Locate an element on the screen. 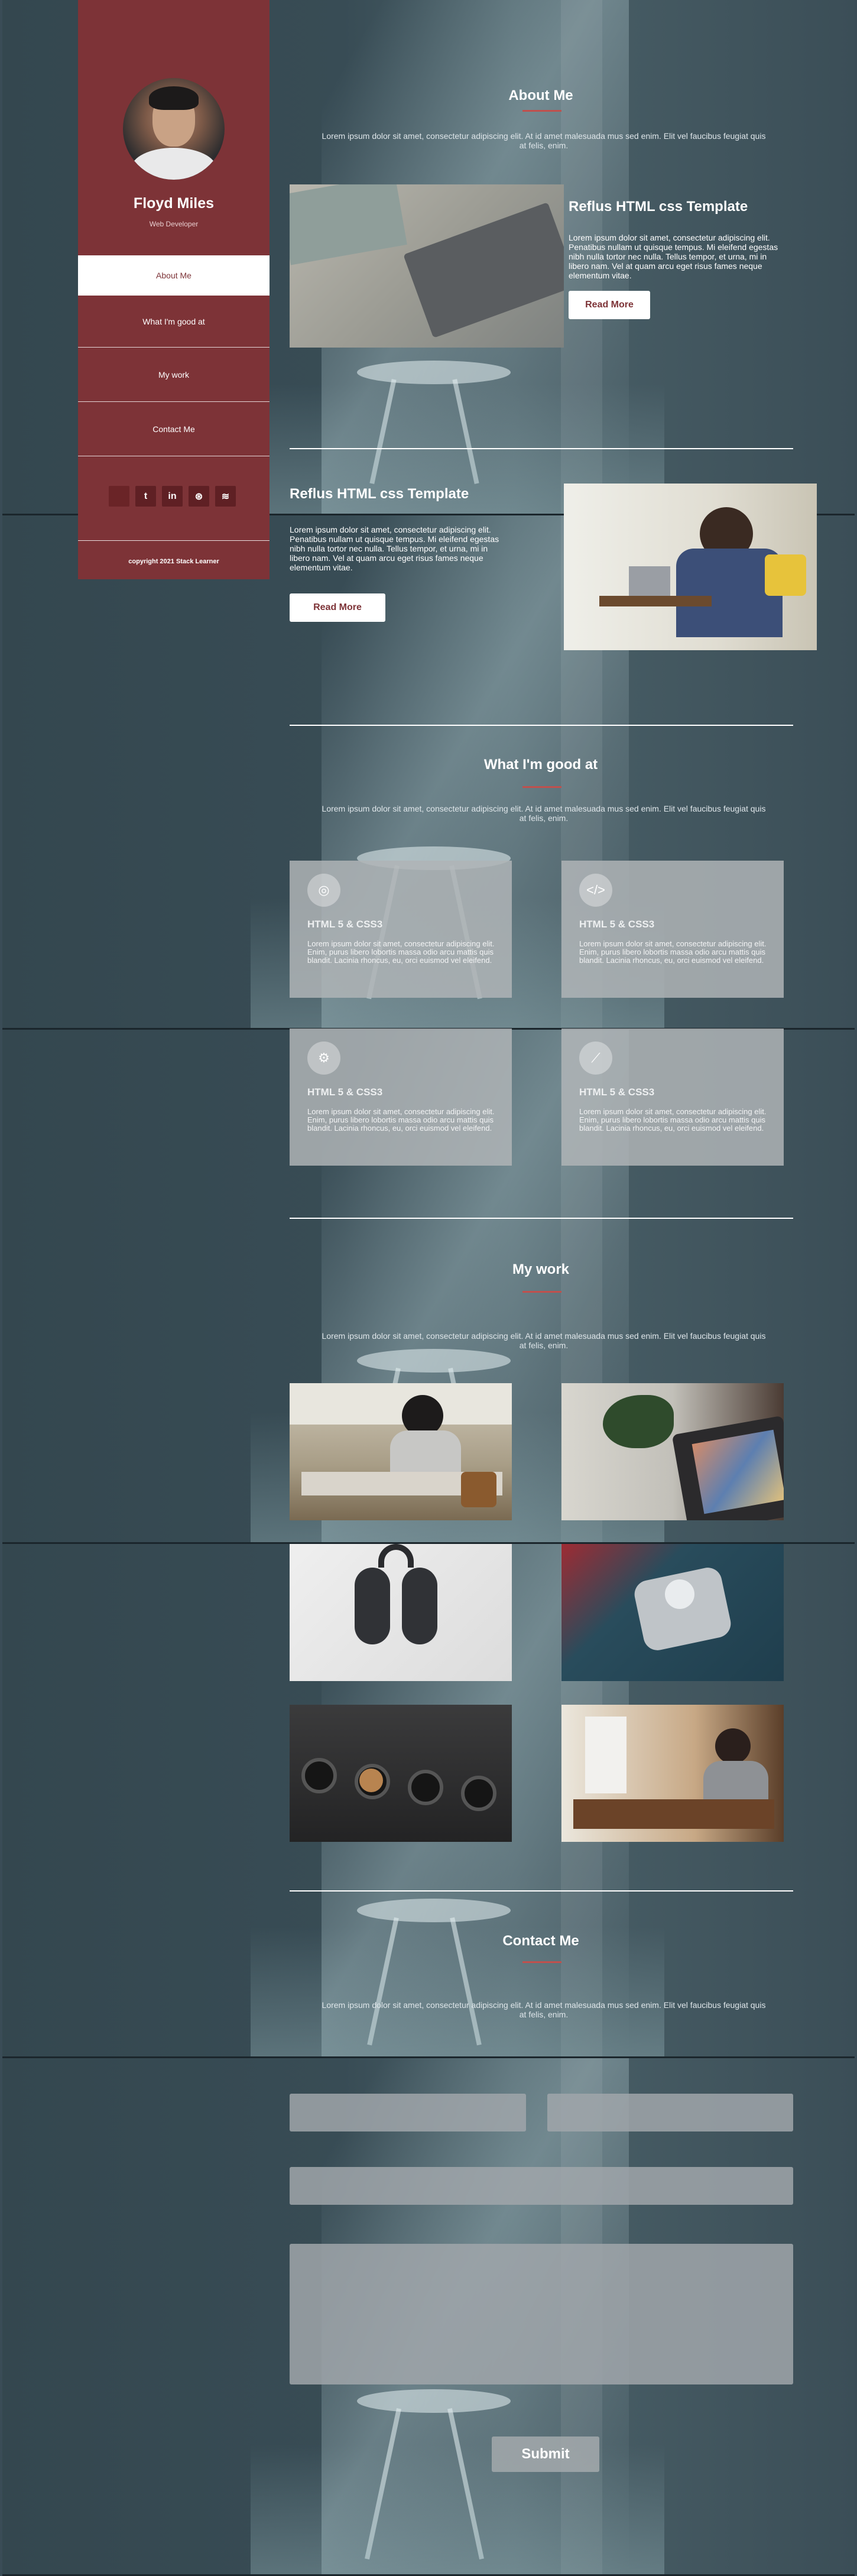 This screenshot has height=2576, width=857. name-field is located at coordinates (408, 2112).